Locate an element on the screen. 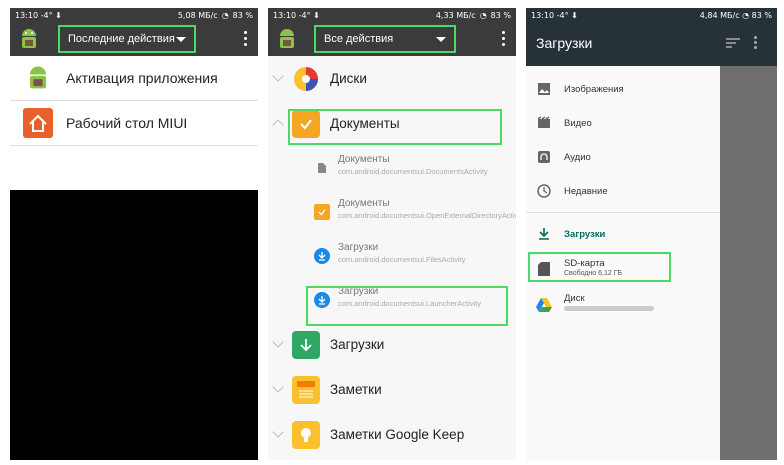 The width and height of the screenshot is (784, 465). drawer-item-label: Изображения is located at coordinates (594, 89).